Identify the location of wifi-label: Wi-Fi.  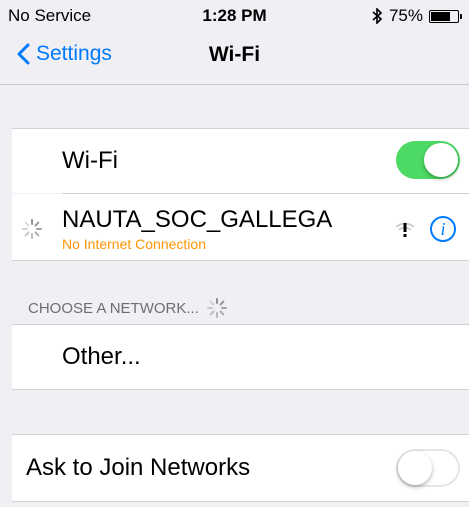
(90, 160).